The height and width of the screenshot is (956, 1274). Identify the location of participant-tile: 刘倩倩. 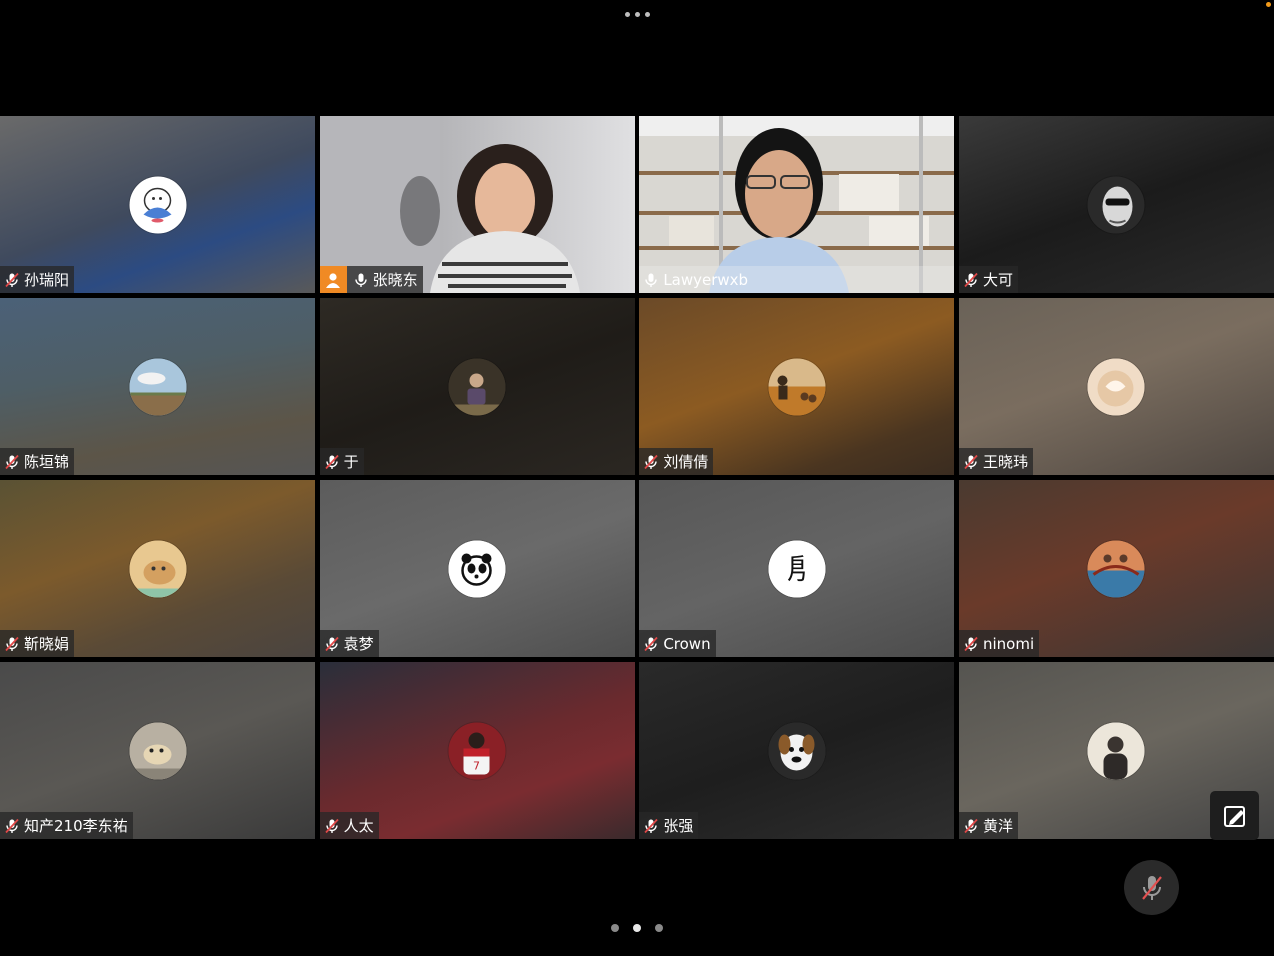
(797, 386).